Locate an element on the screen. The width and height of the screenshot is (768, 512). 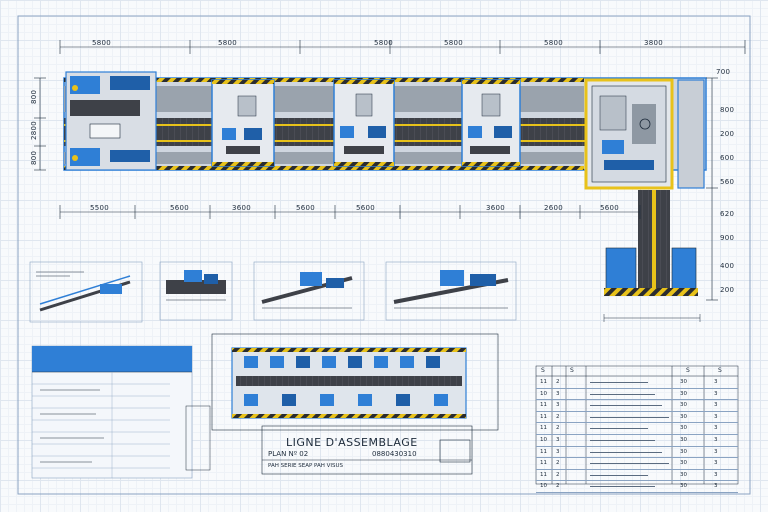
spec-header-col1: S is located at coordinates (543, 370).